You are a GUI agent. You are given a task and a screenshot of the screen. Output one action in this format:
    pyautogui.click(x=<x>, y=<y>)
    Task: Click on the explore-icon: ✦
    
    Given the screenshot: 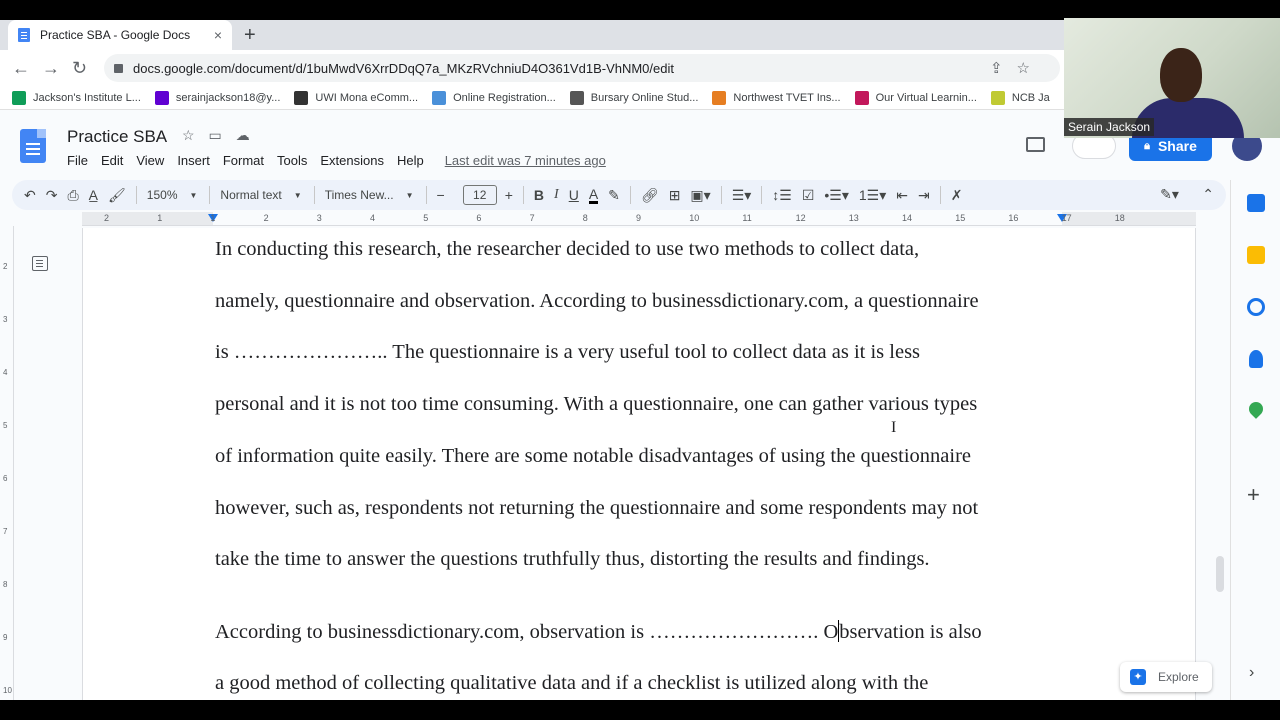 What is the action you would take?
    pyautogui.click(x=1138, y=677)
    